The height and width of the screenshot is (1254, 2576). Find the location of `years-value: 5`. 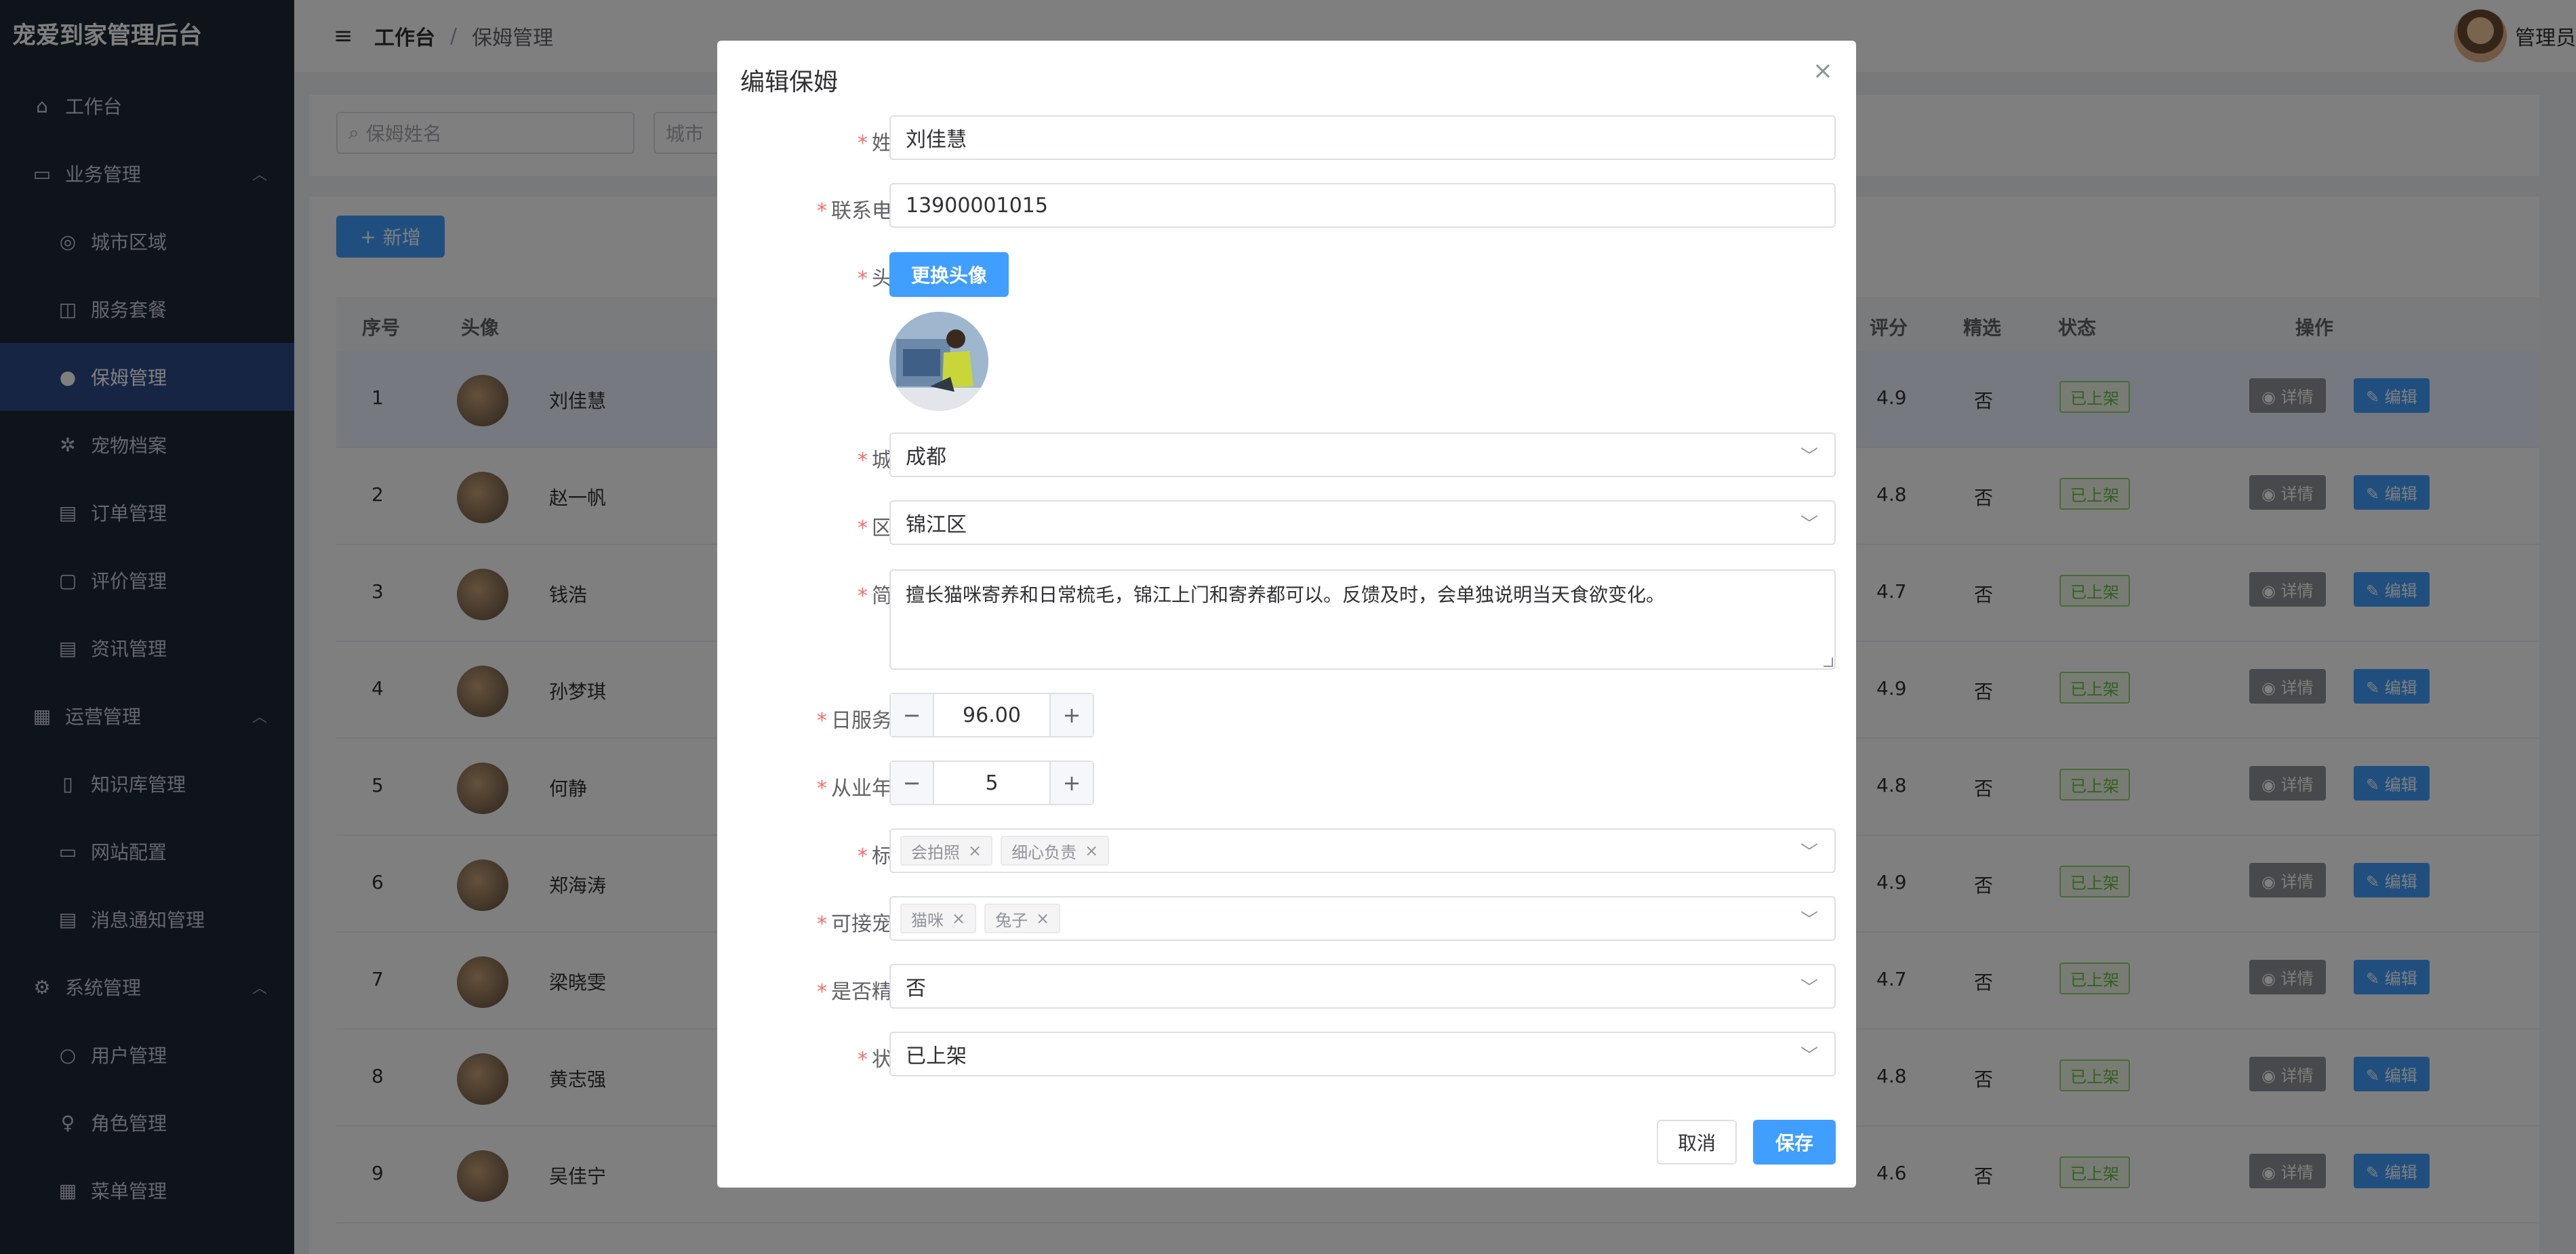

years-value: 5 is located at coordinates (991, 783).